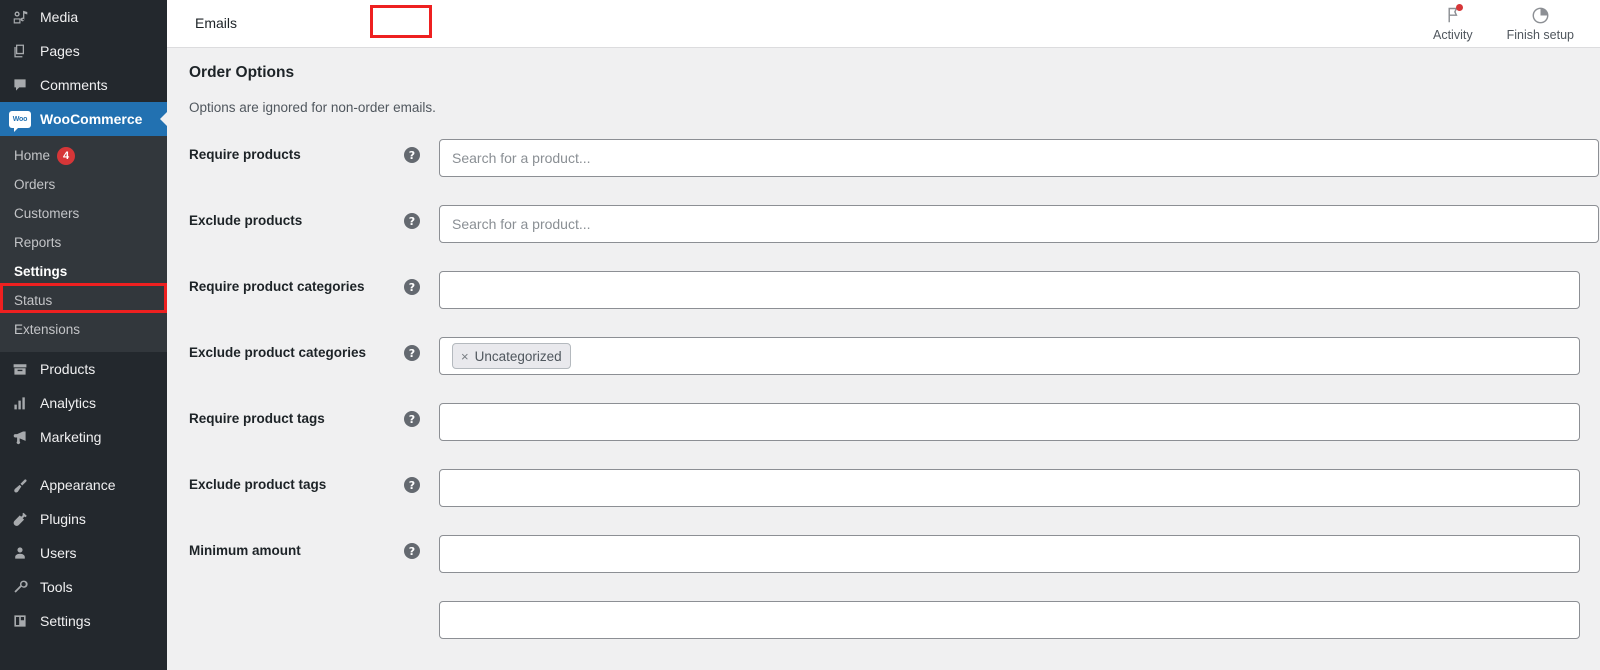  I want to click on submenu-item-reports: Reports, so click(83, 242).